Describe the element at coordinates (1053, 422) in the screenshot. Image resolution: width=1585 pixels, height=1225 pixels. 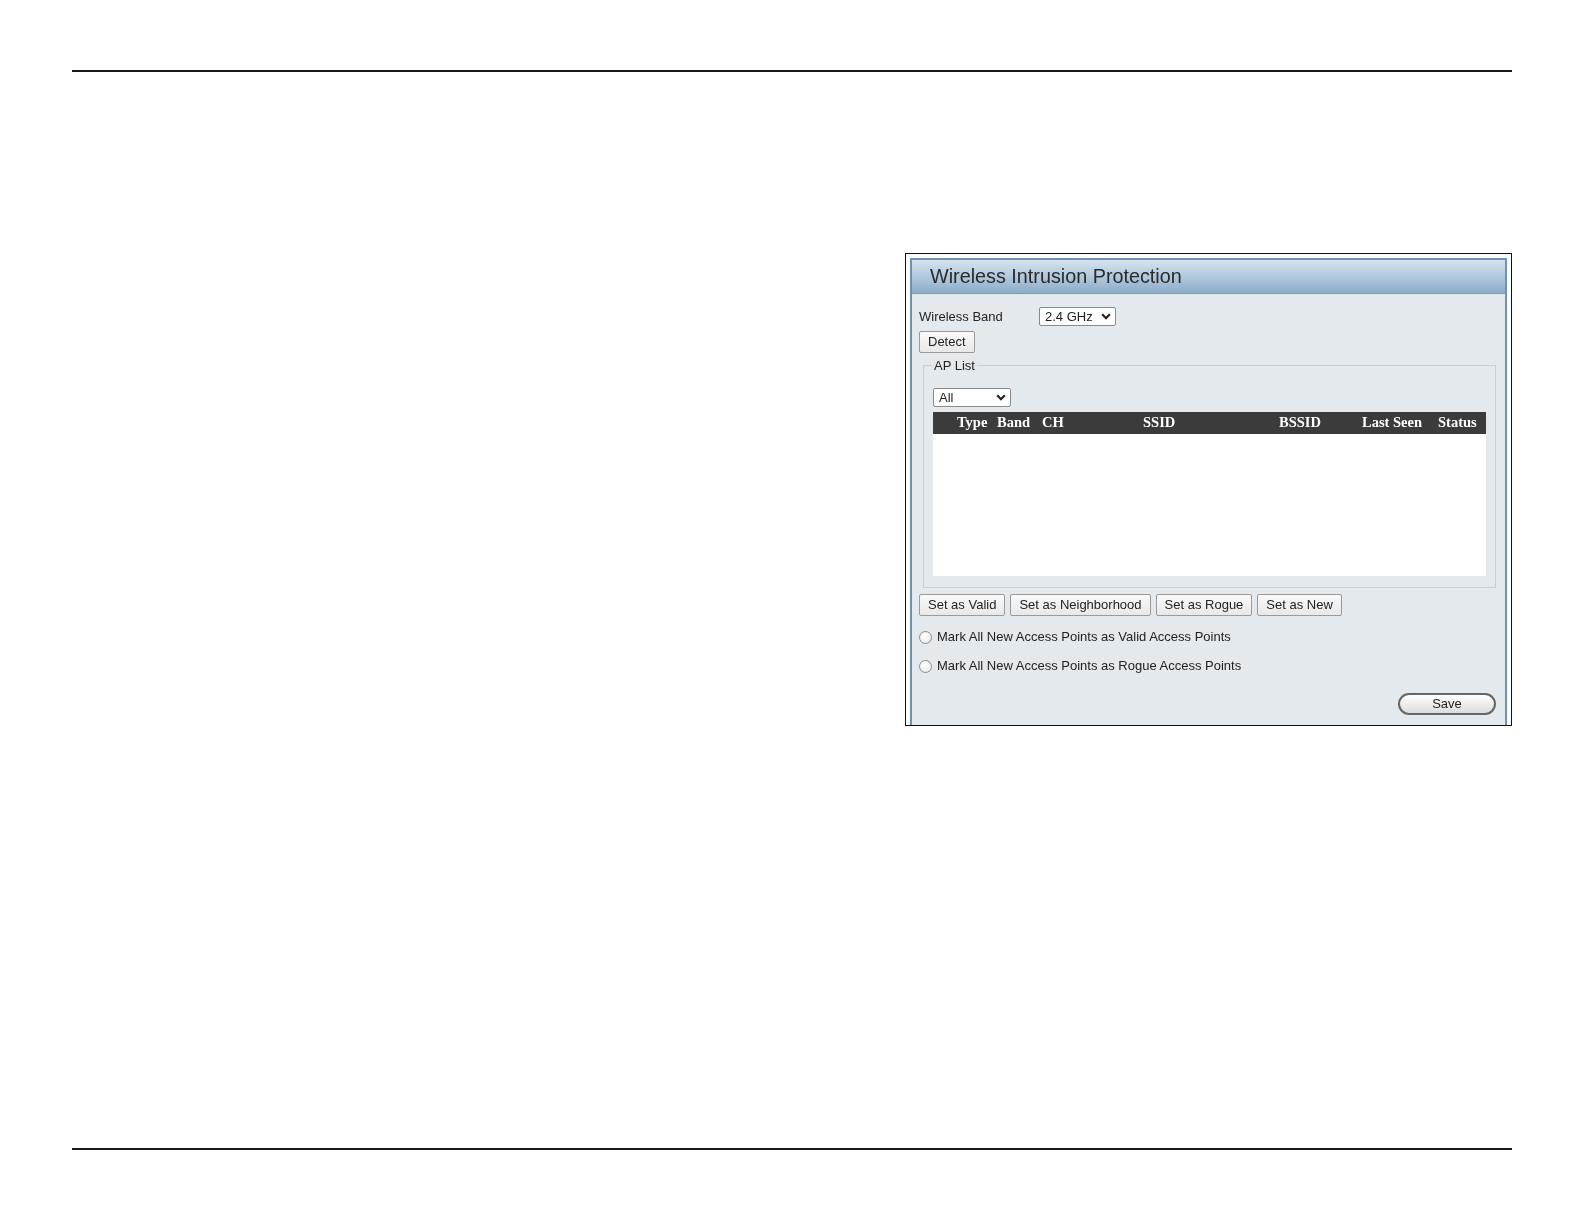
I see `column-header: CH` at that location.